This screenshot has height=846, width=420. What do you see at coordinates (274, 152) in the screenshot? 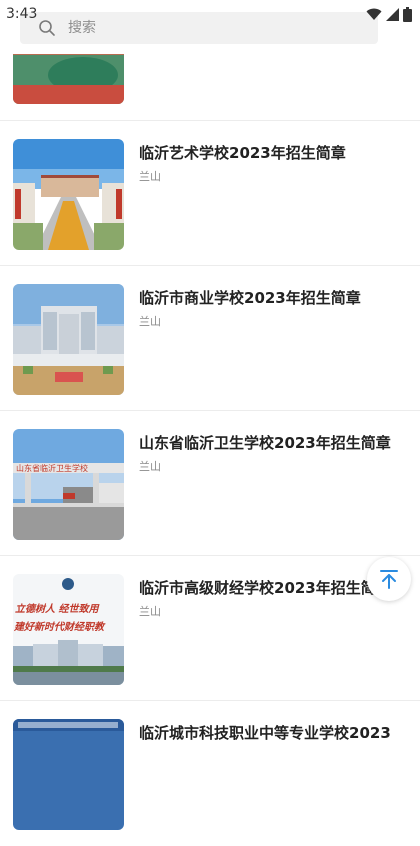
I see `article-title: 临沂艺术学校2023年招生简章` at bounding box center [274, 152].